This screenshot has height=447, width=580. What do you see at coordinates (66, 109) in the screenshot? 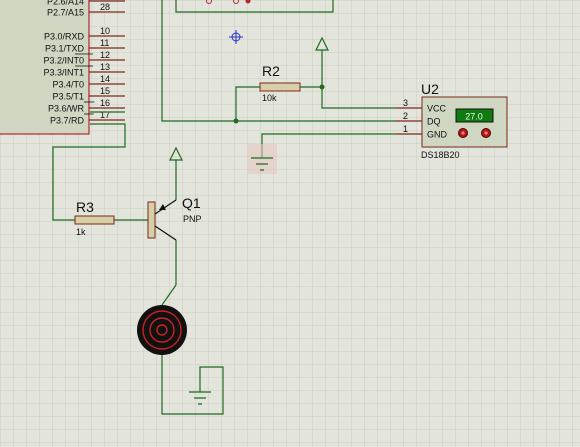
I see `mcu-pin-label: P3.6/WR` at bounding box center [66, 109].